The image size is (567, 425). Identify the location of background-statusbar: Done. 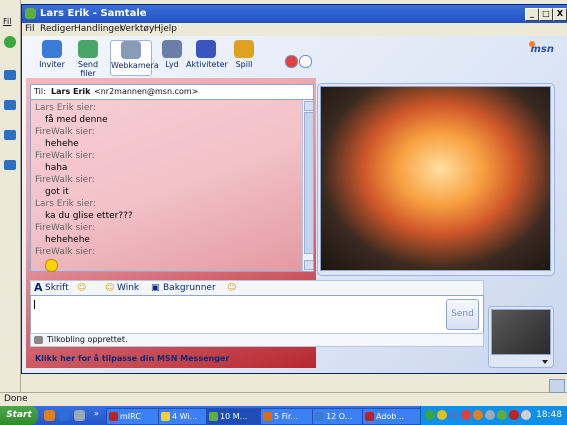
(283, 393).